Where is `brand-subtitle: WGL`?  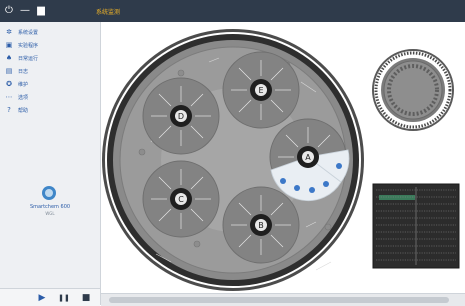 brand-subtitle: WGL is located at coordinates (50, 213).